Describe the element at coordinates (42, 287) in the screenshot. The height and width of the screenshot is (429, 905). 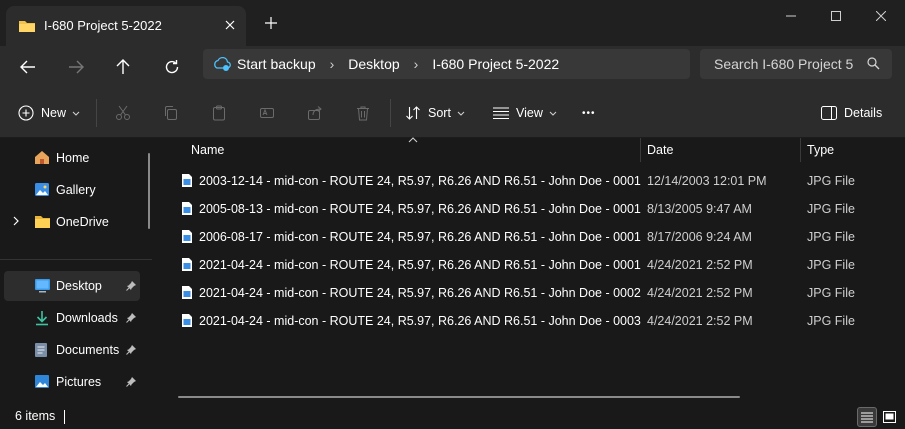
I see `desktop-icon` at that location.